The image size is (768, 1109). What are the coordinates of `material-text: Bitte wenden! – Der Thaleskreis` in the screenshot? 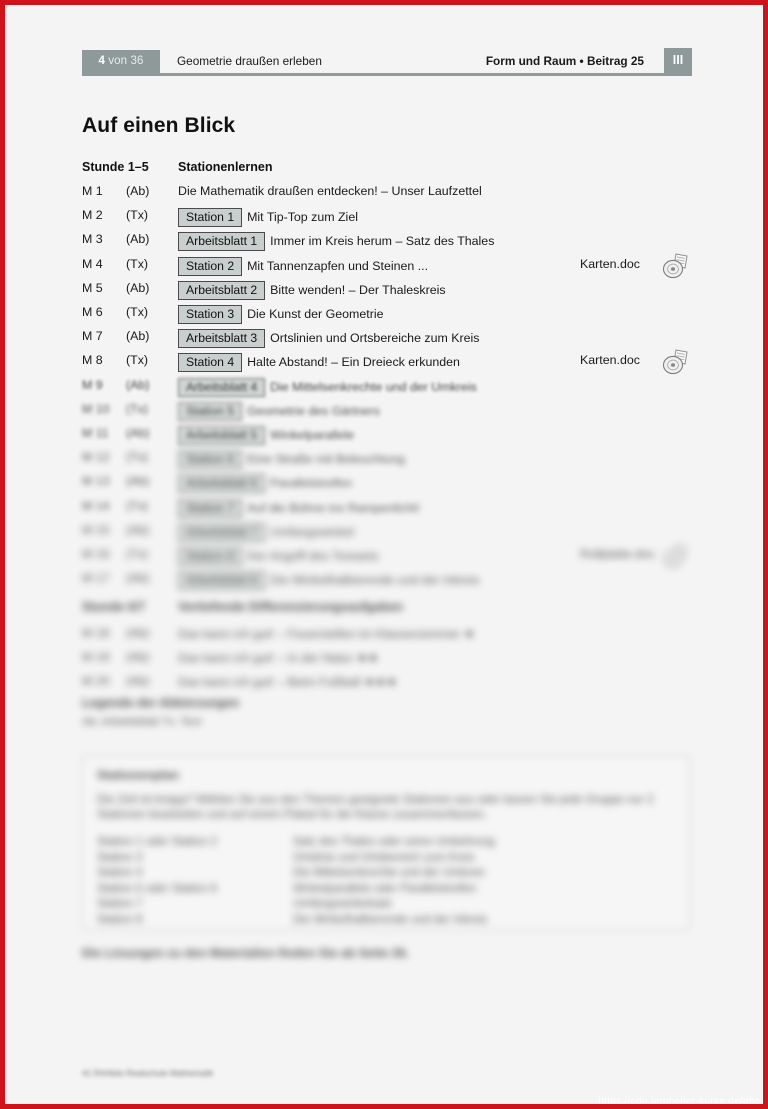 It's located at (358, 289).